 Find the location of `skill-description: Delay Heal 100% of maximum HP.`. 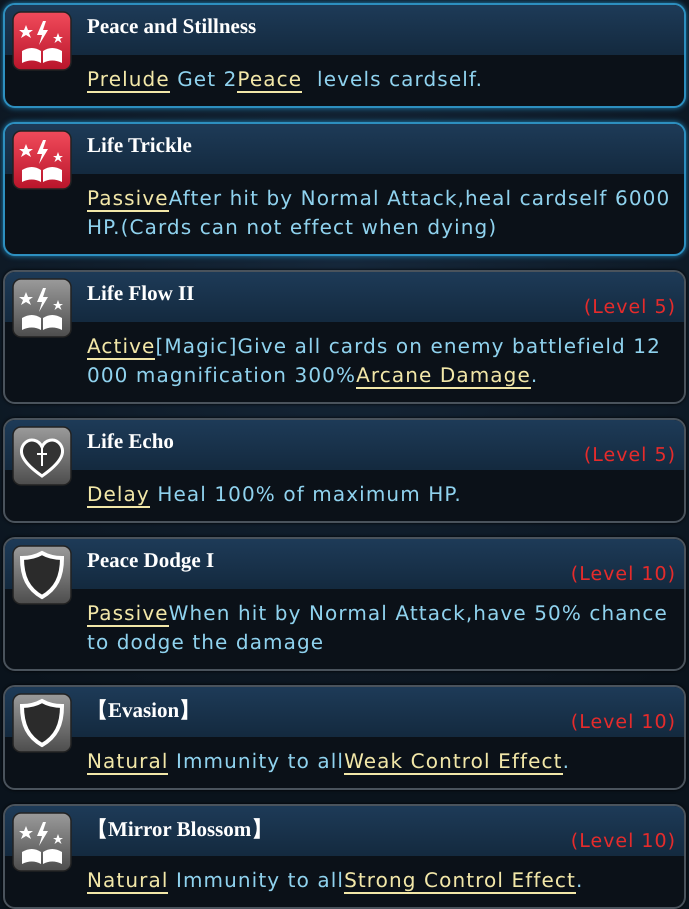

skill-description: Delay Heal 100% of maximum HP. is located at coordinates (275, 495).